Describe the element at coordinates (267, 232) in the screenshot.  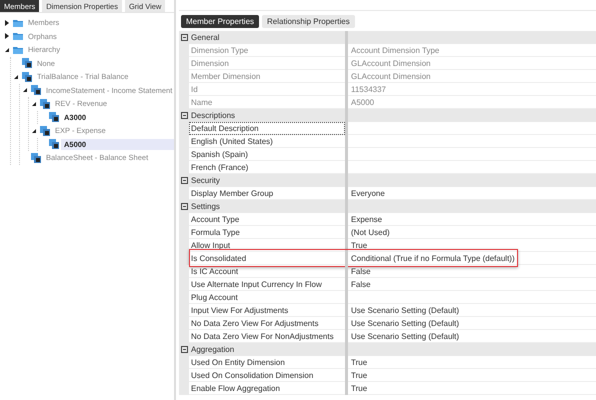
I see `property-name: Formula Type` at that location.